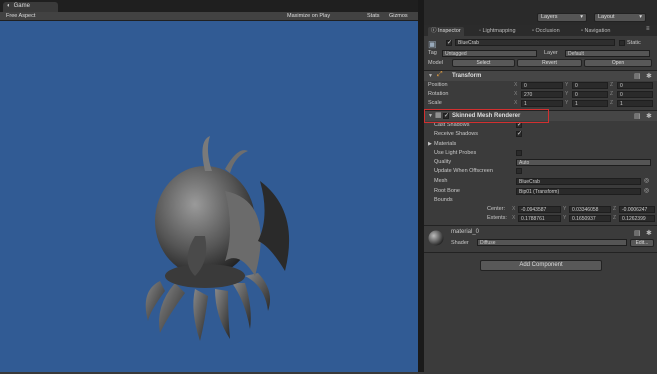 This screenshot has height=374, width=657. I want to click on stats-toggle: Stats, so click(373, 16).